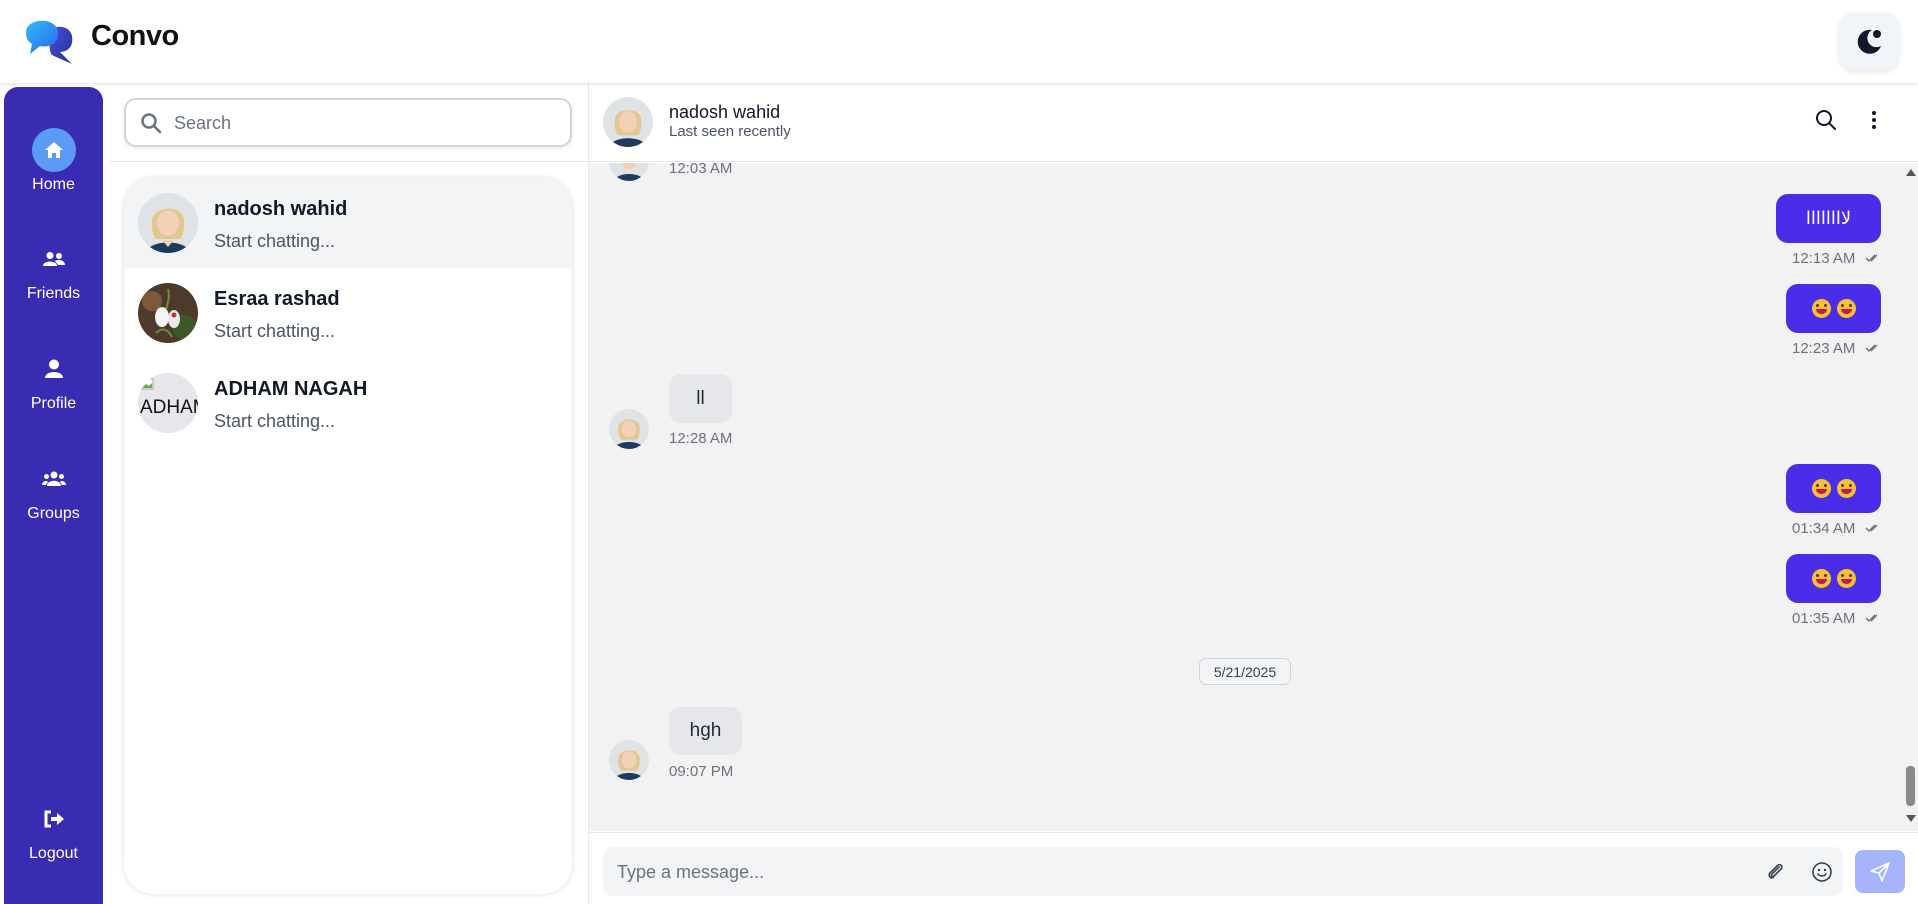  I want to click on message-time: 01:35 AM, so click(1824, 618).